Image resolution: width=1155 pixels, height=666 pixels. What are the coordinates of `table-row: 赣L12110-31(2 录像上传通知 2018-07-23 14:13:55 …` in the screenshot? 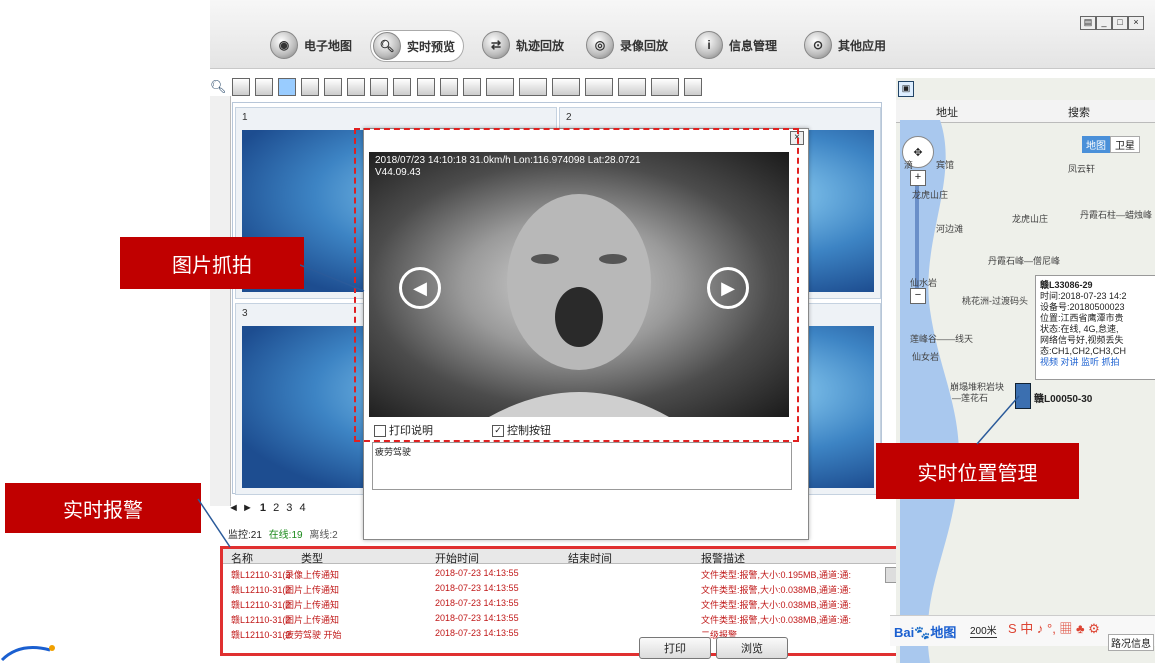 It's located at (562, 574).